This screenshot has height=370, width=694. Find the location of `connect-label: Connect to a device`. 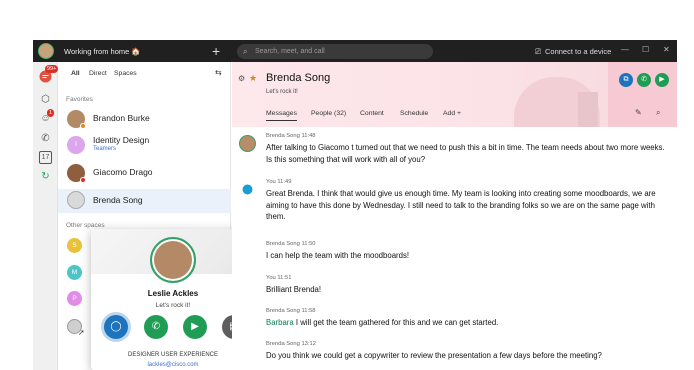

connect-label: Connect to a device is located at coordinates (578, 51).